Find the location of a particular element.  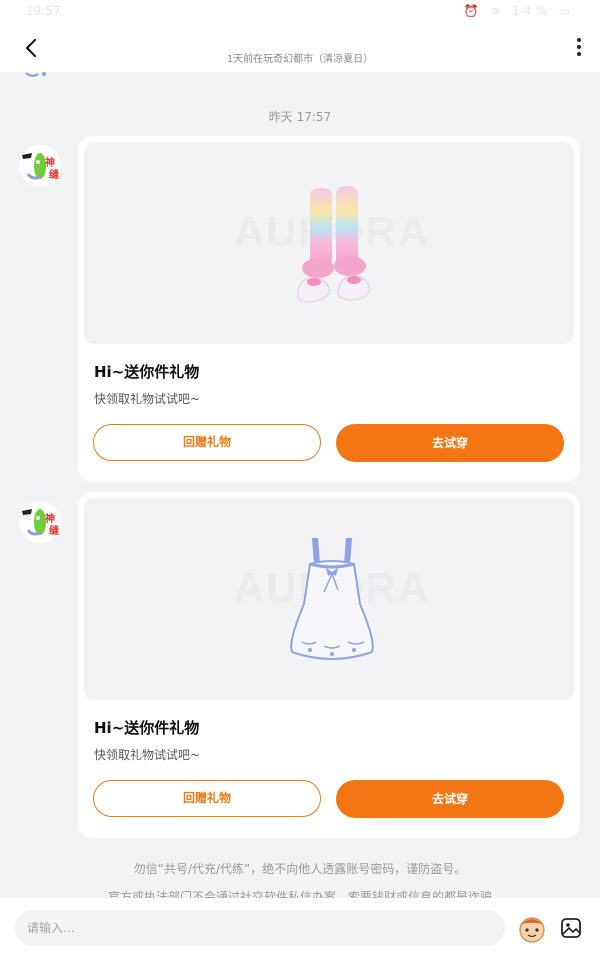

header-subtitle: 1天前在玩奇幻都市（清凉夏日） is located at coordinates (300, 59).